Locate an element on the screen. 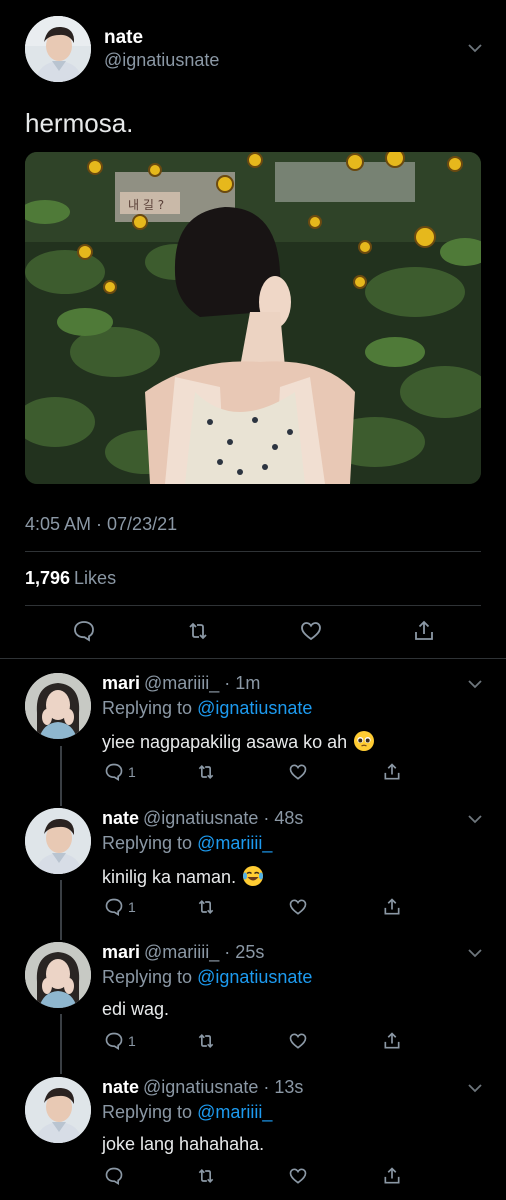 The height and width of the screenshot is (1200, 506). tears-of-joy-emoji-icon is located at coordinates (253, 876).